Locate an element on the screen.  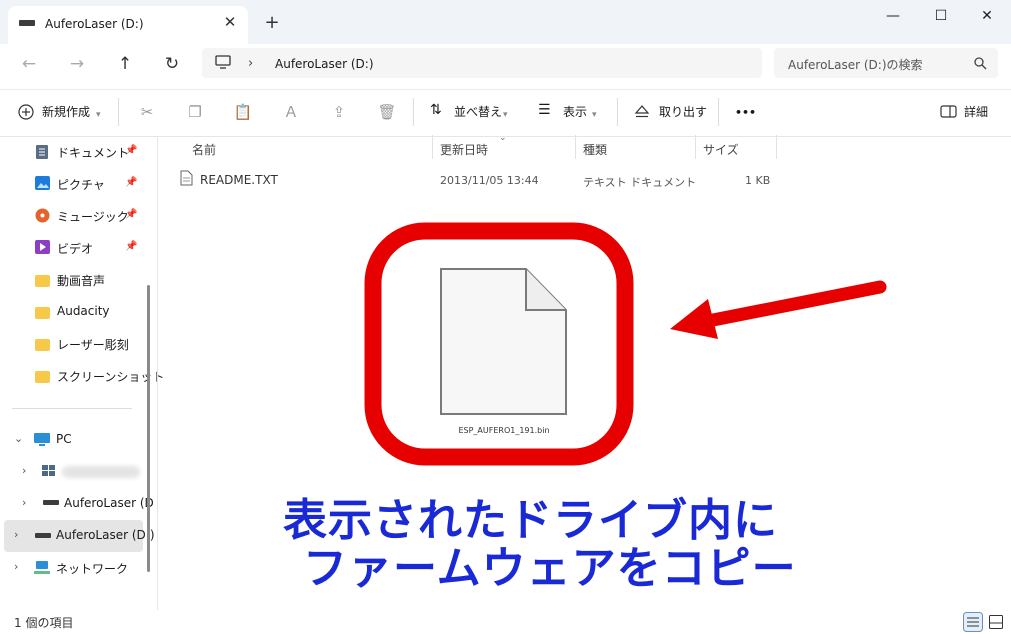
copy-icon: ❐ is located at coordinates (195, 112).